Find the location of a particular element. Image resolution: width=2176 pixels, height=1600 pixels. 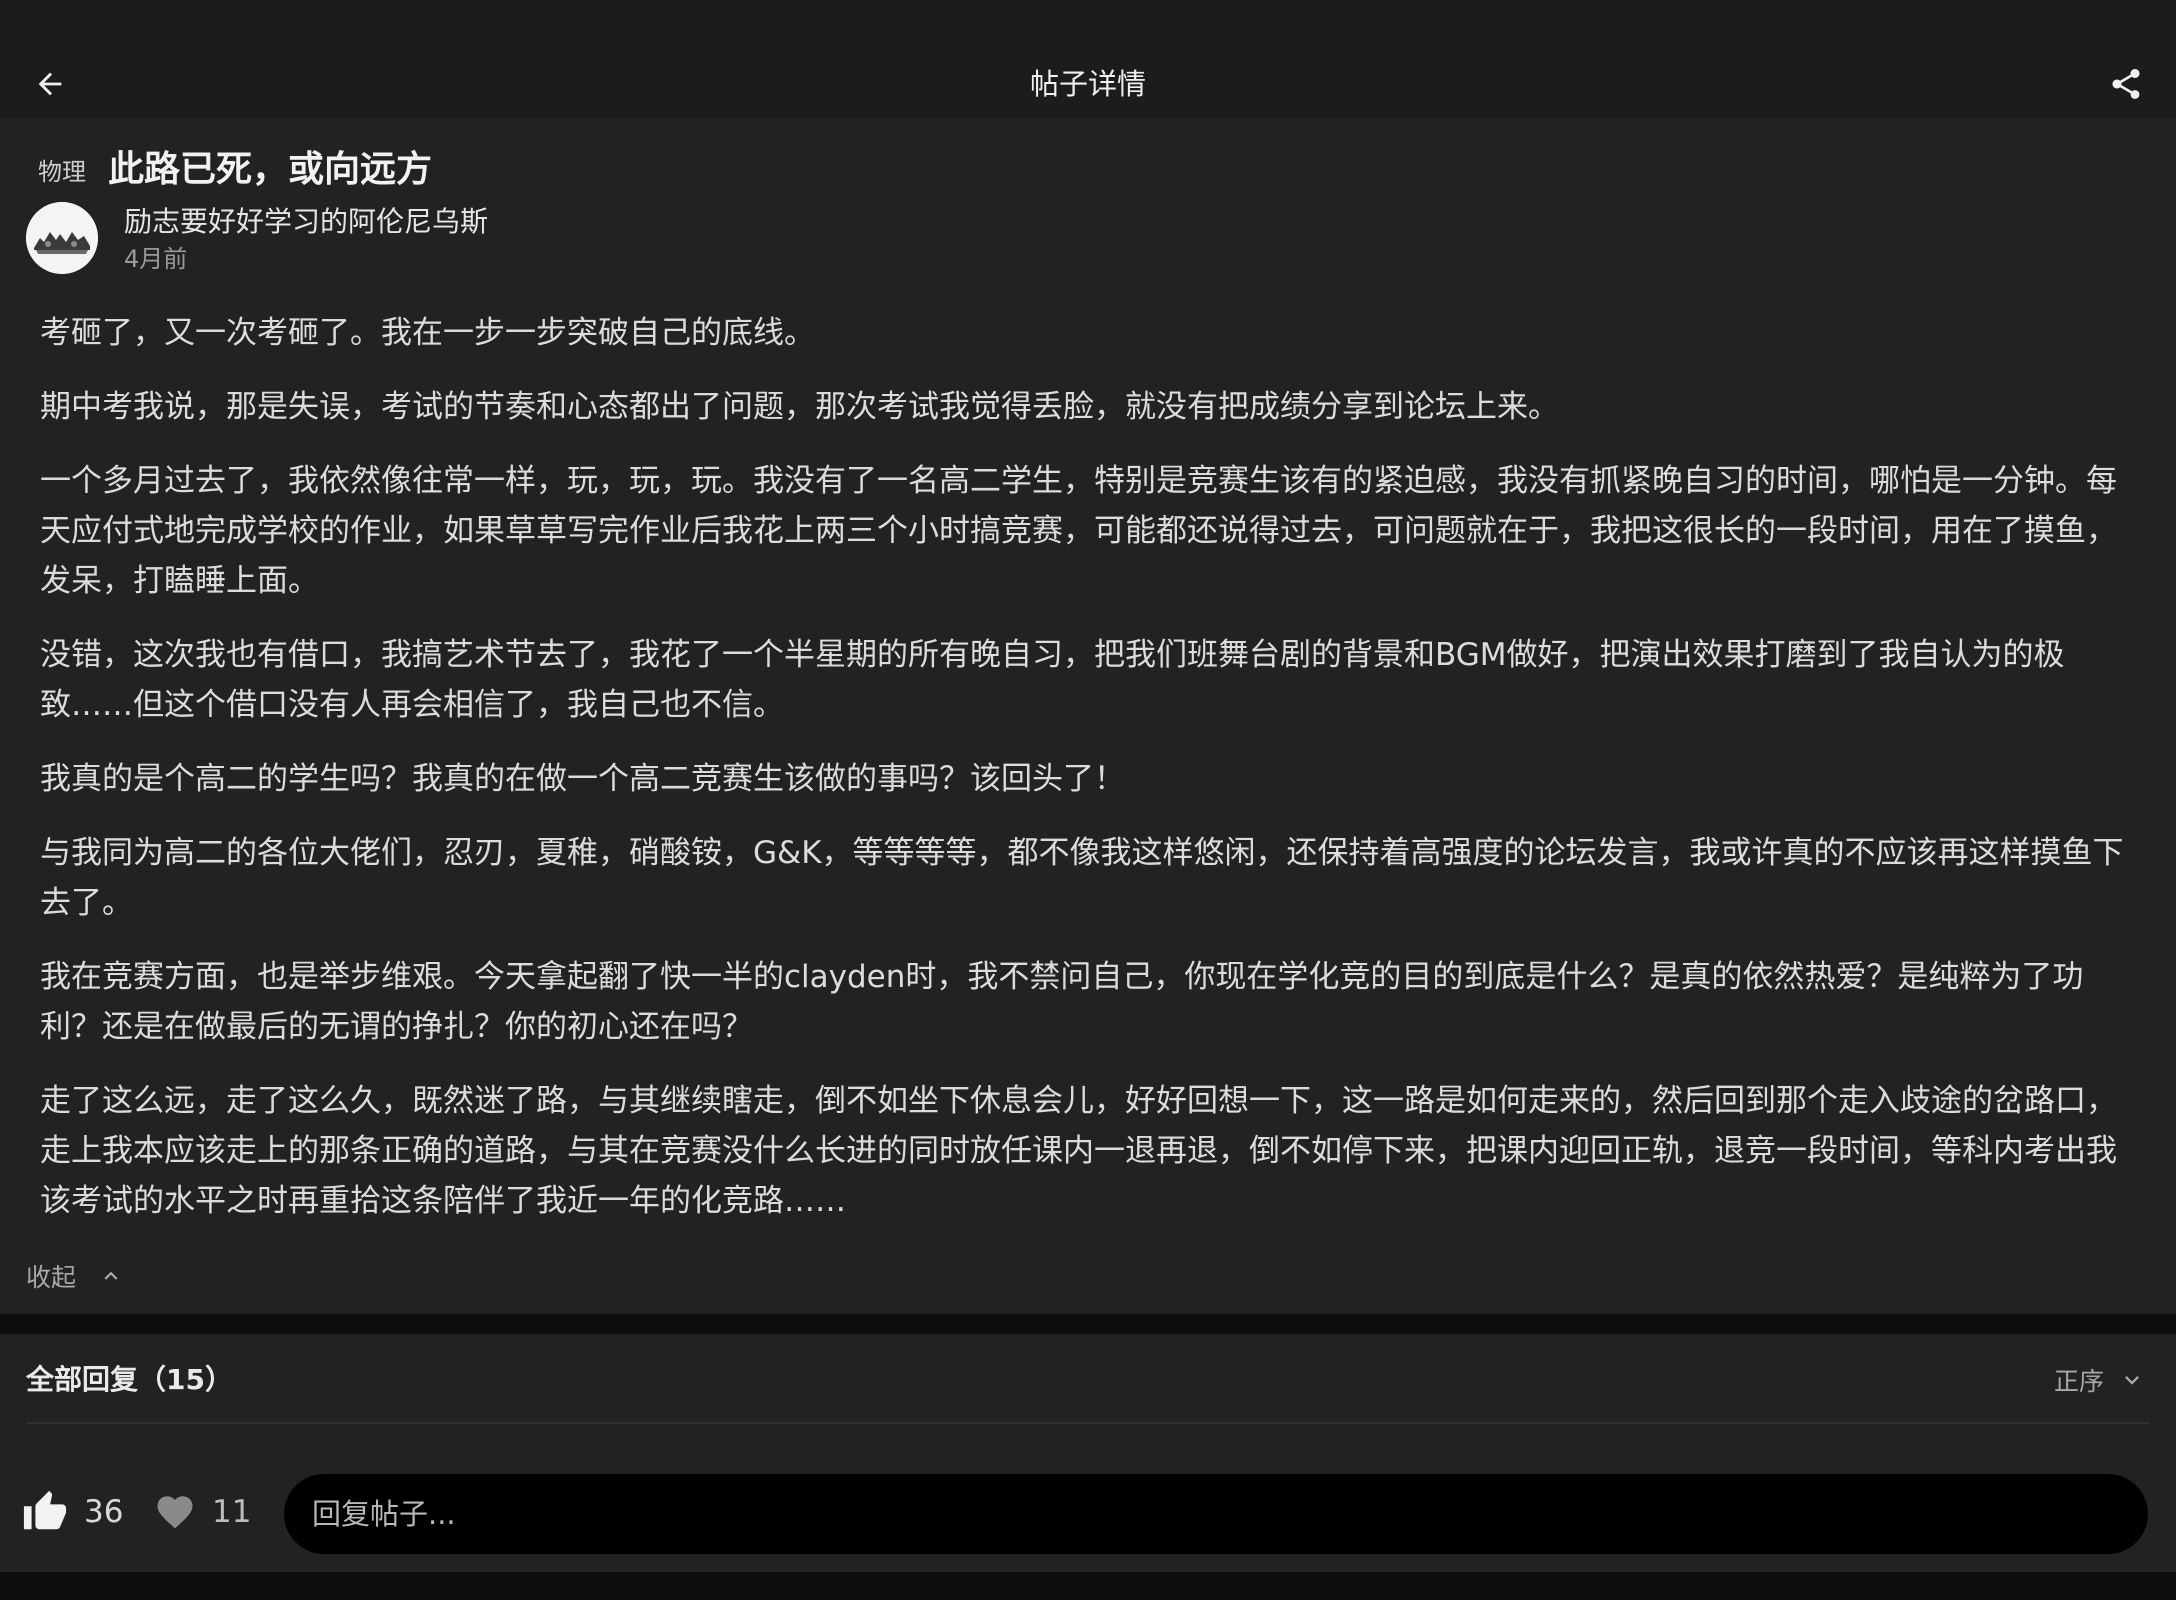

share-button is located at coordinates (2126, 84).